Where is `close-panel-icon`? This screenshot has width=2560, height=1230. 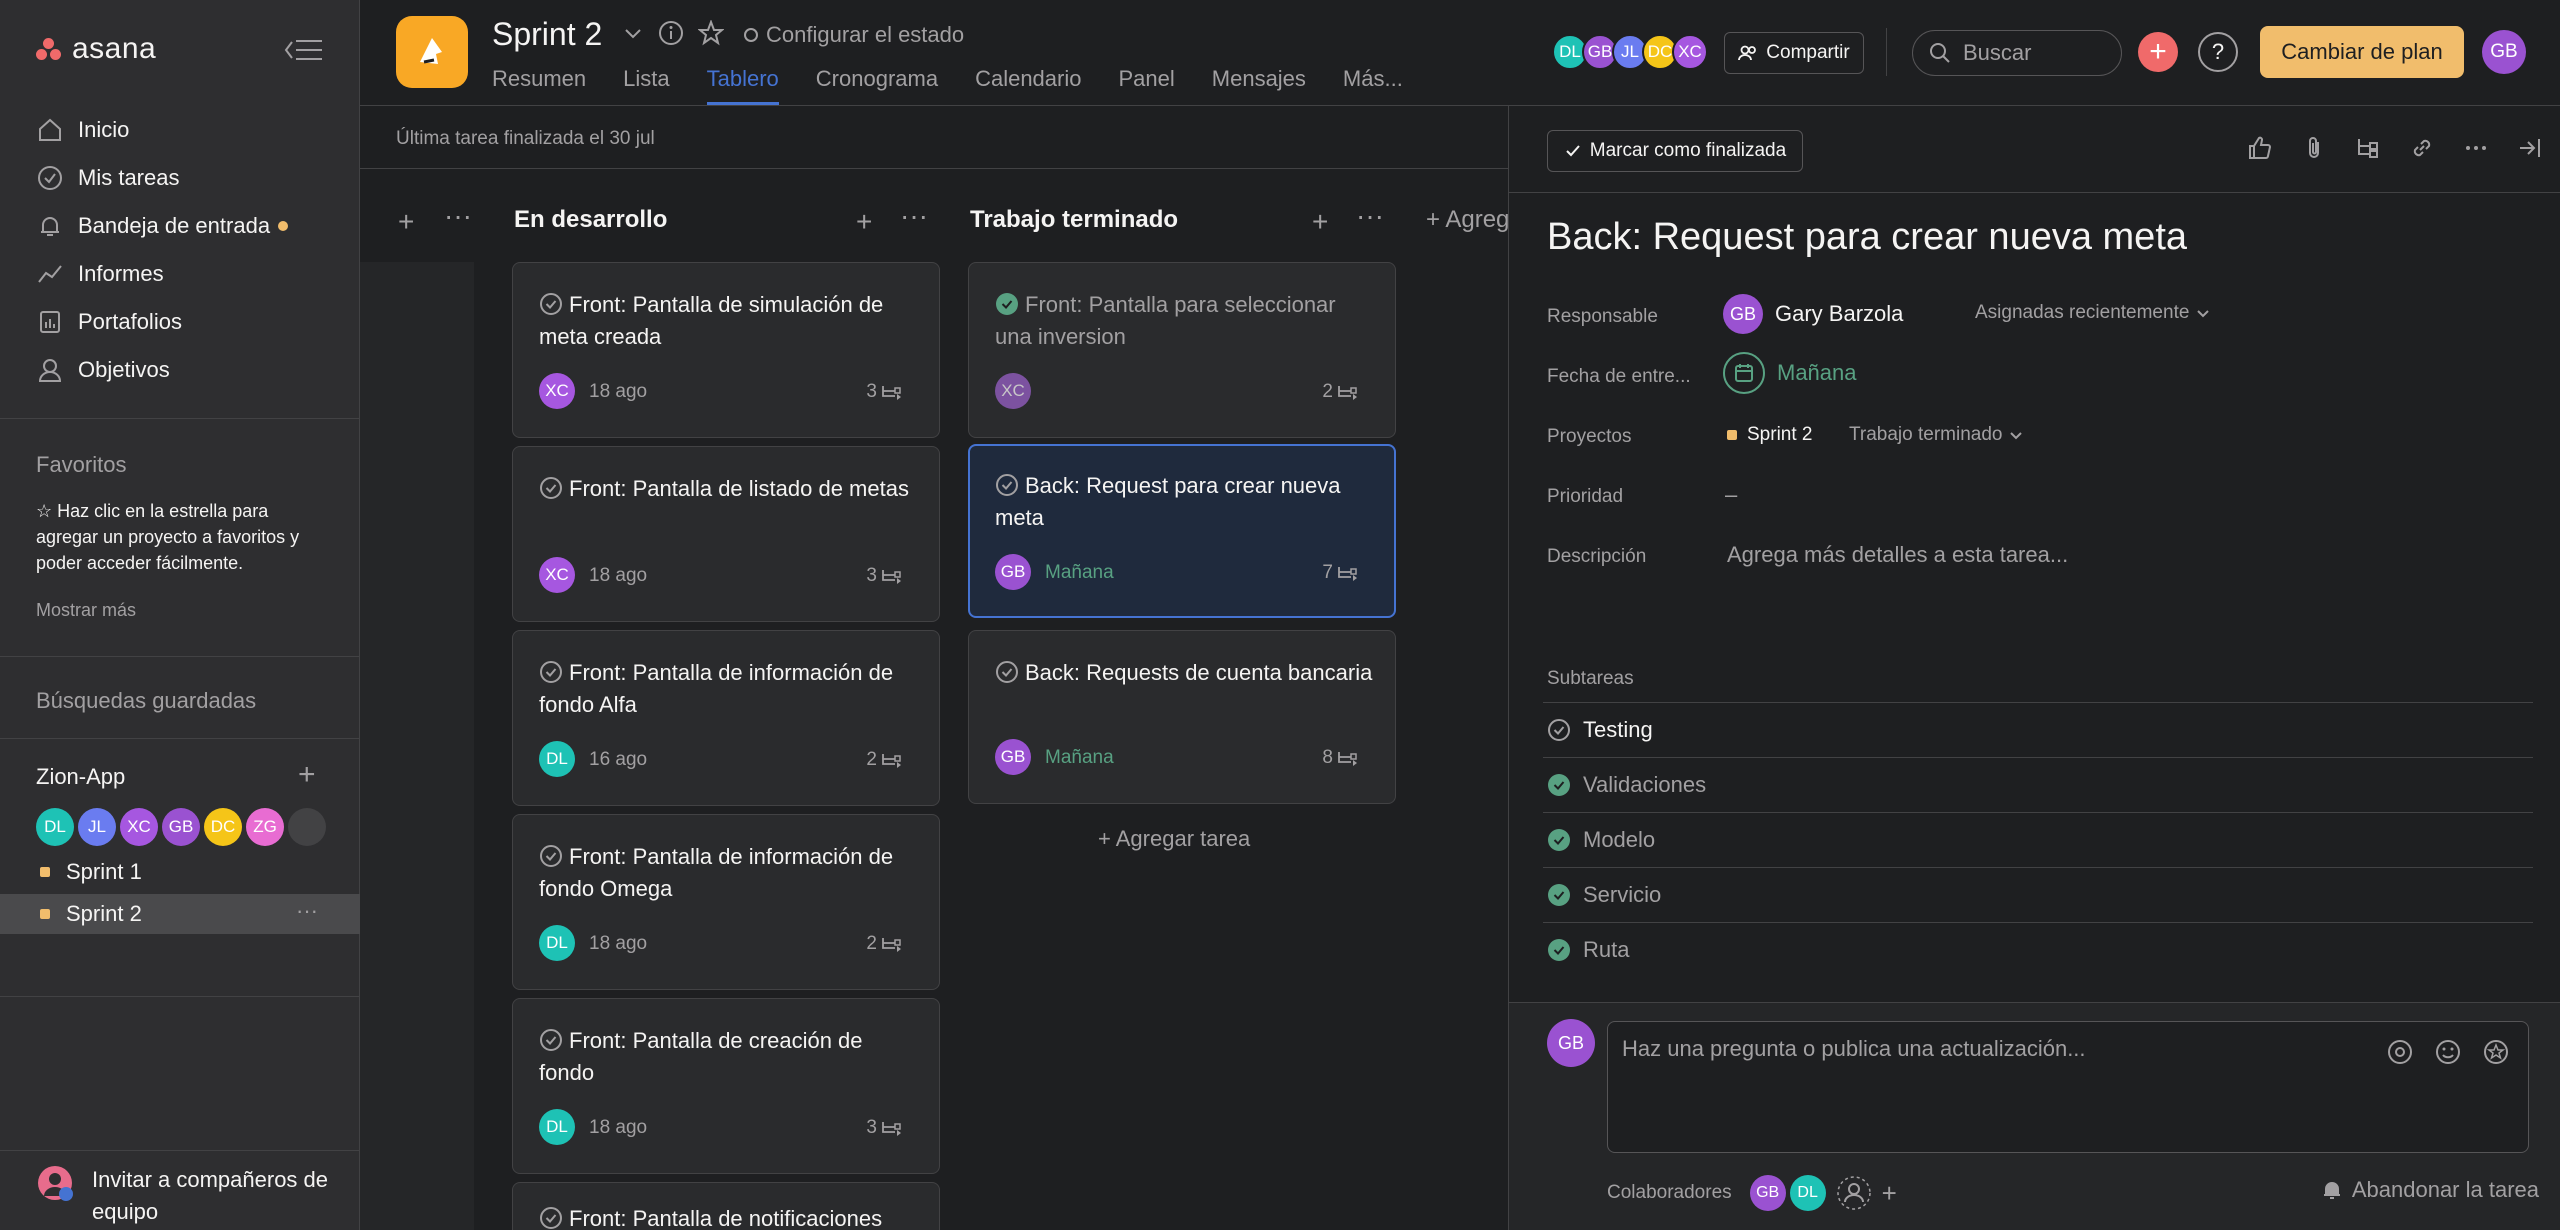
close-panel-icon is located at coordinates (2530, 148).